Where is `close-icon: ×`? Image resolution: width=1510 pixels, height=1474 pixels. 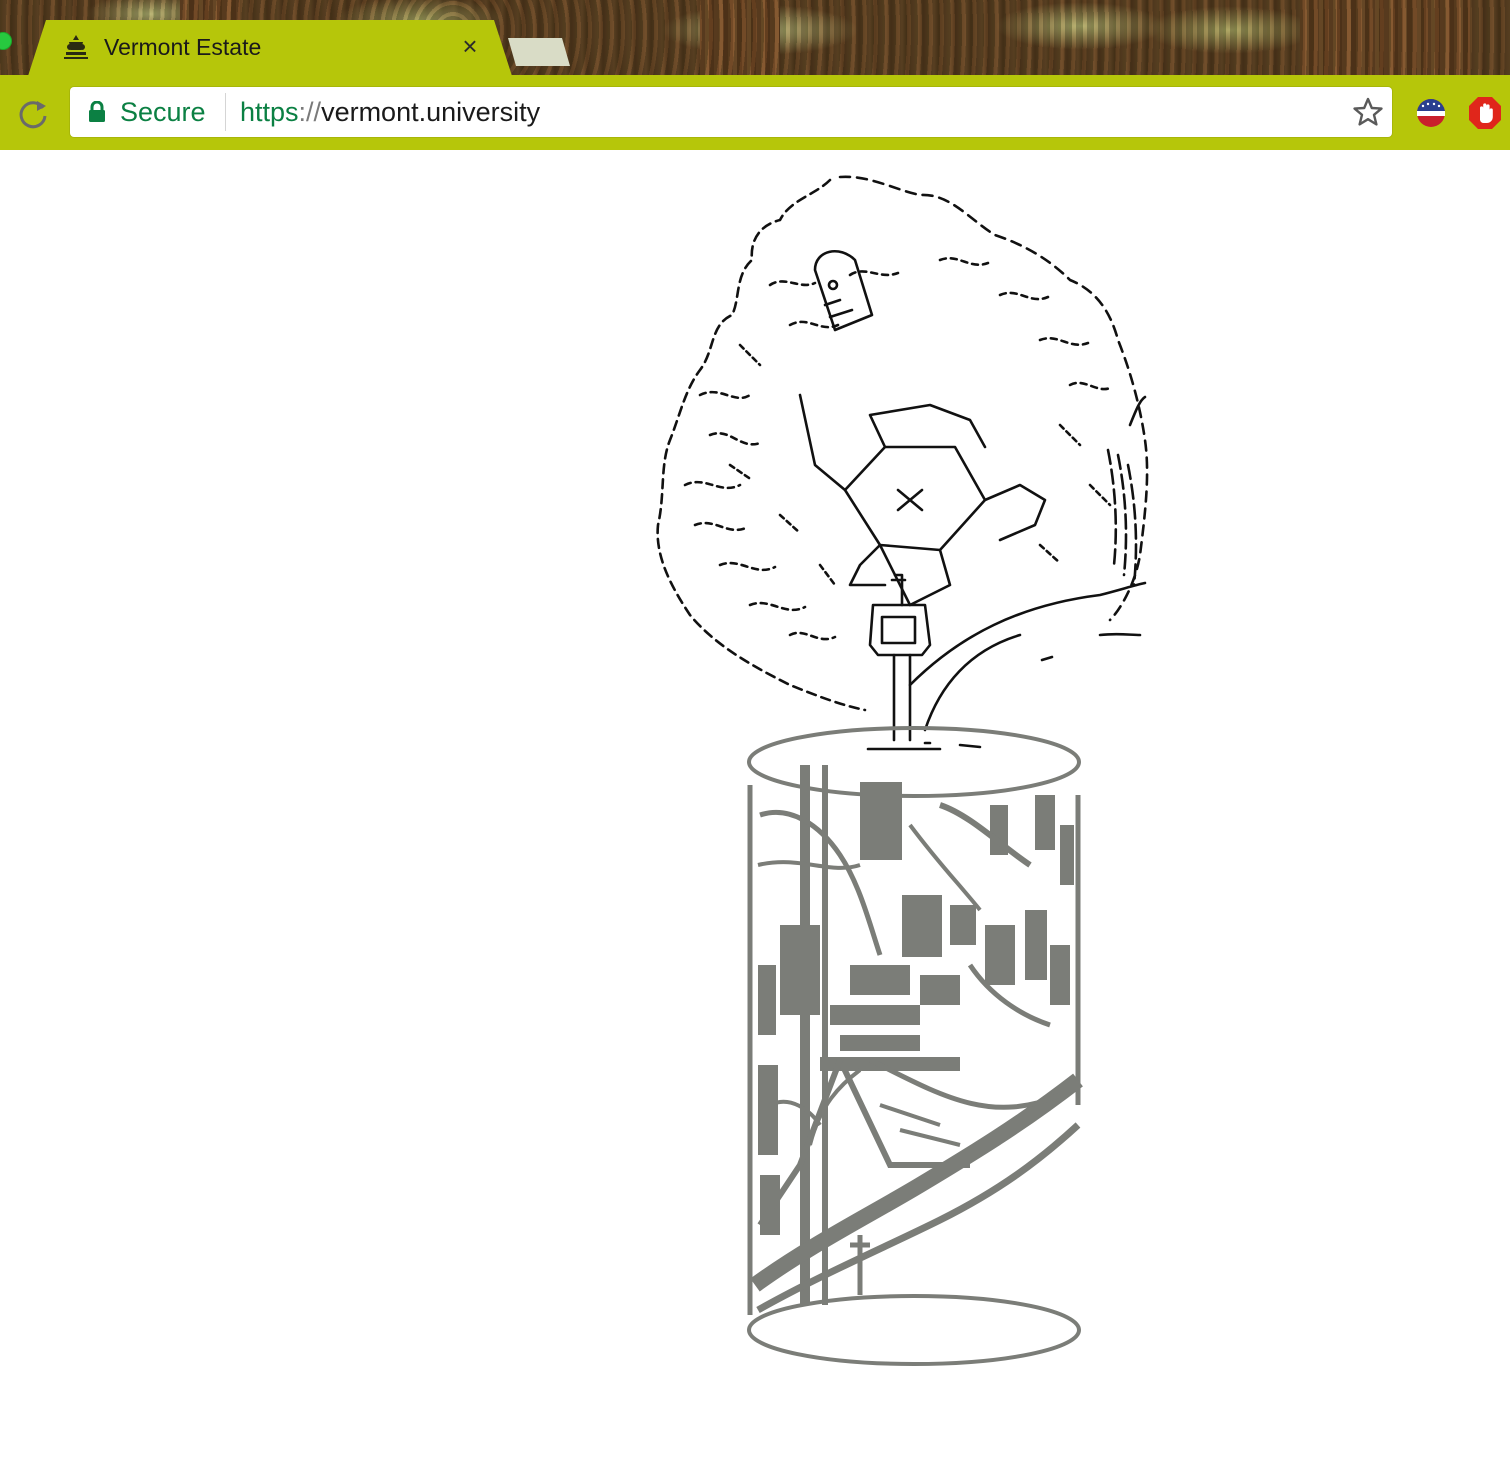
close-icon: × is located at coordinates (470, 46).